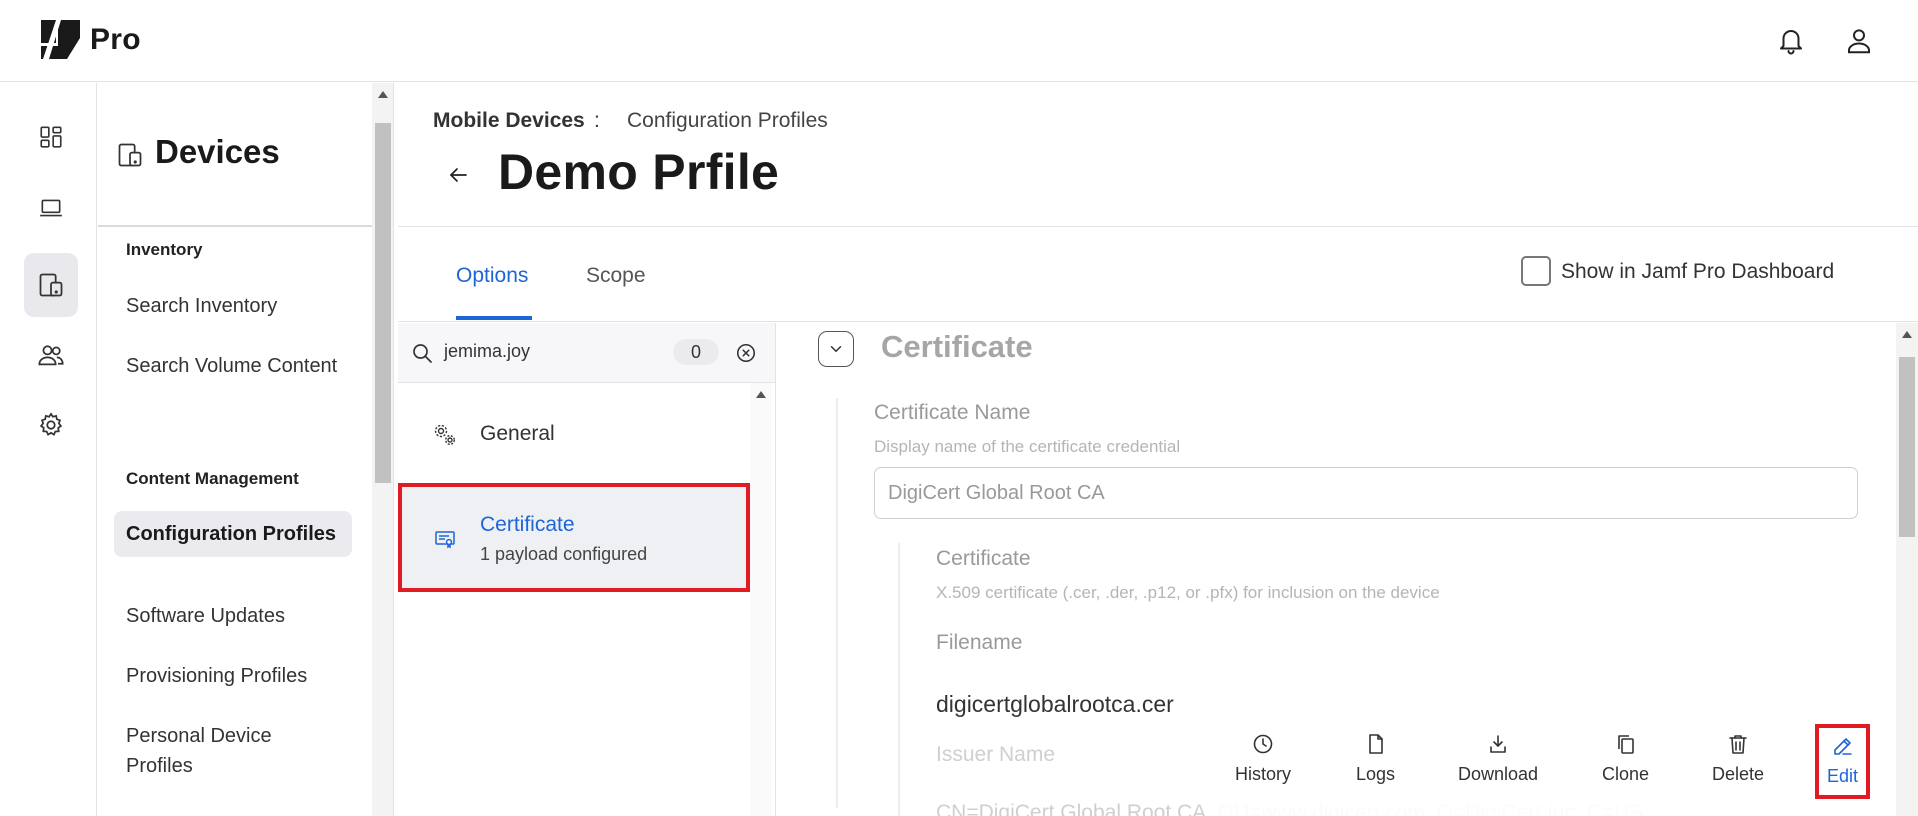 The height and width of the screenshot is (816, 1918). Describe the element at coordinates (1738, 758) in the screenshot. I see `delete-button: Delete` at that location.